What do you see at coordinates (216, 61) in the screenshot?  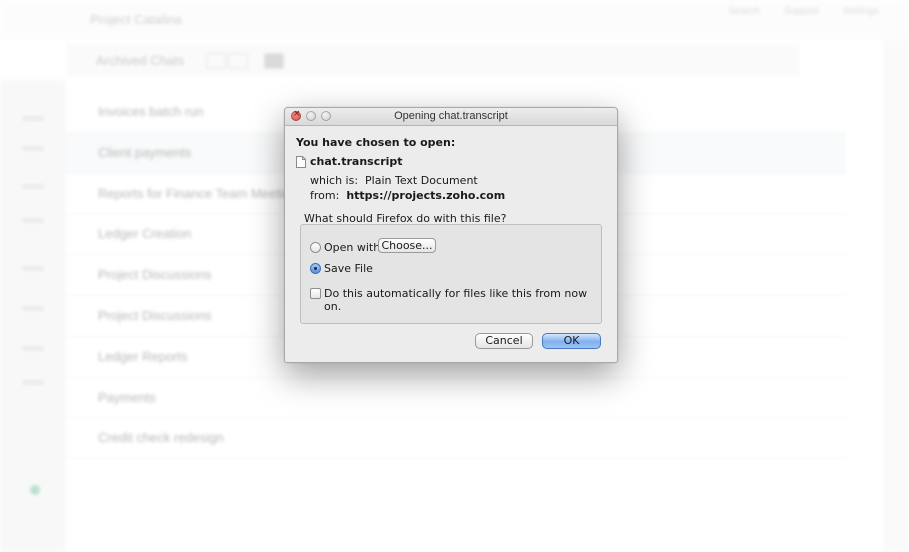 I see `grid-view-icon` at bounding box center [216, 61].